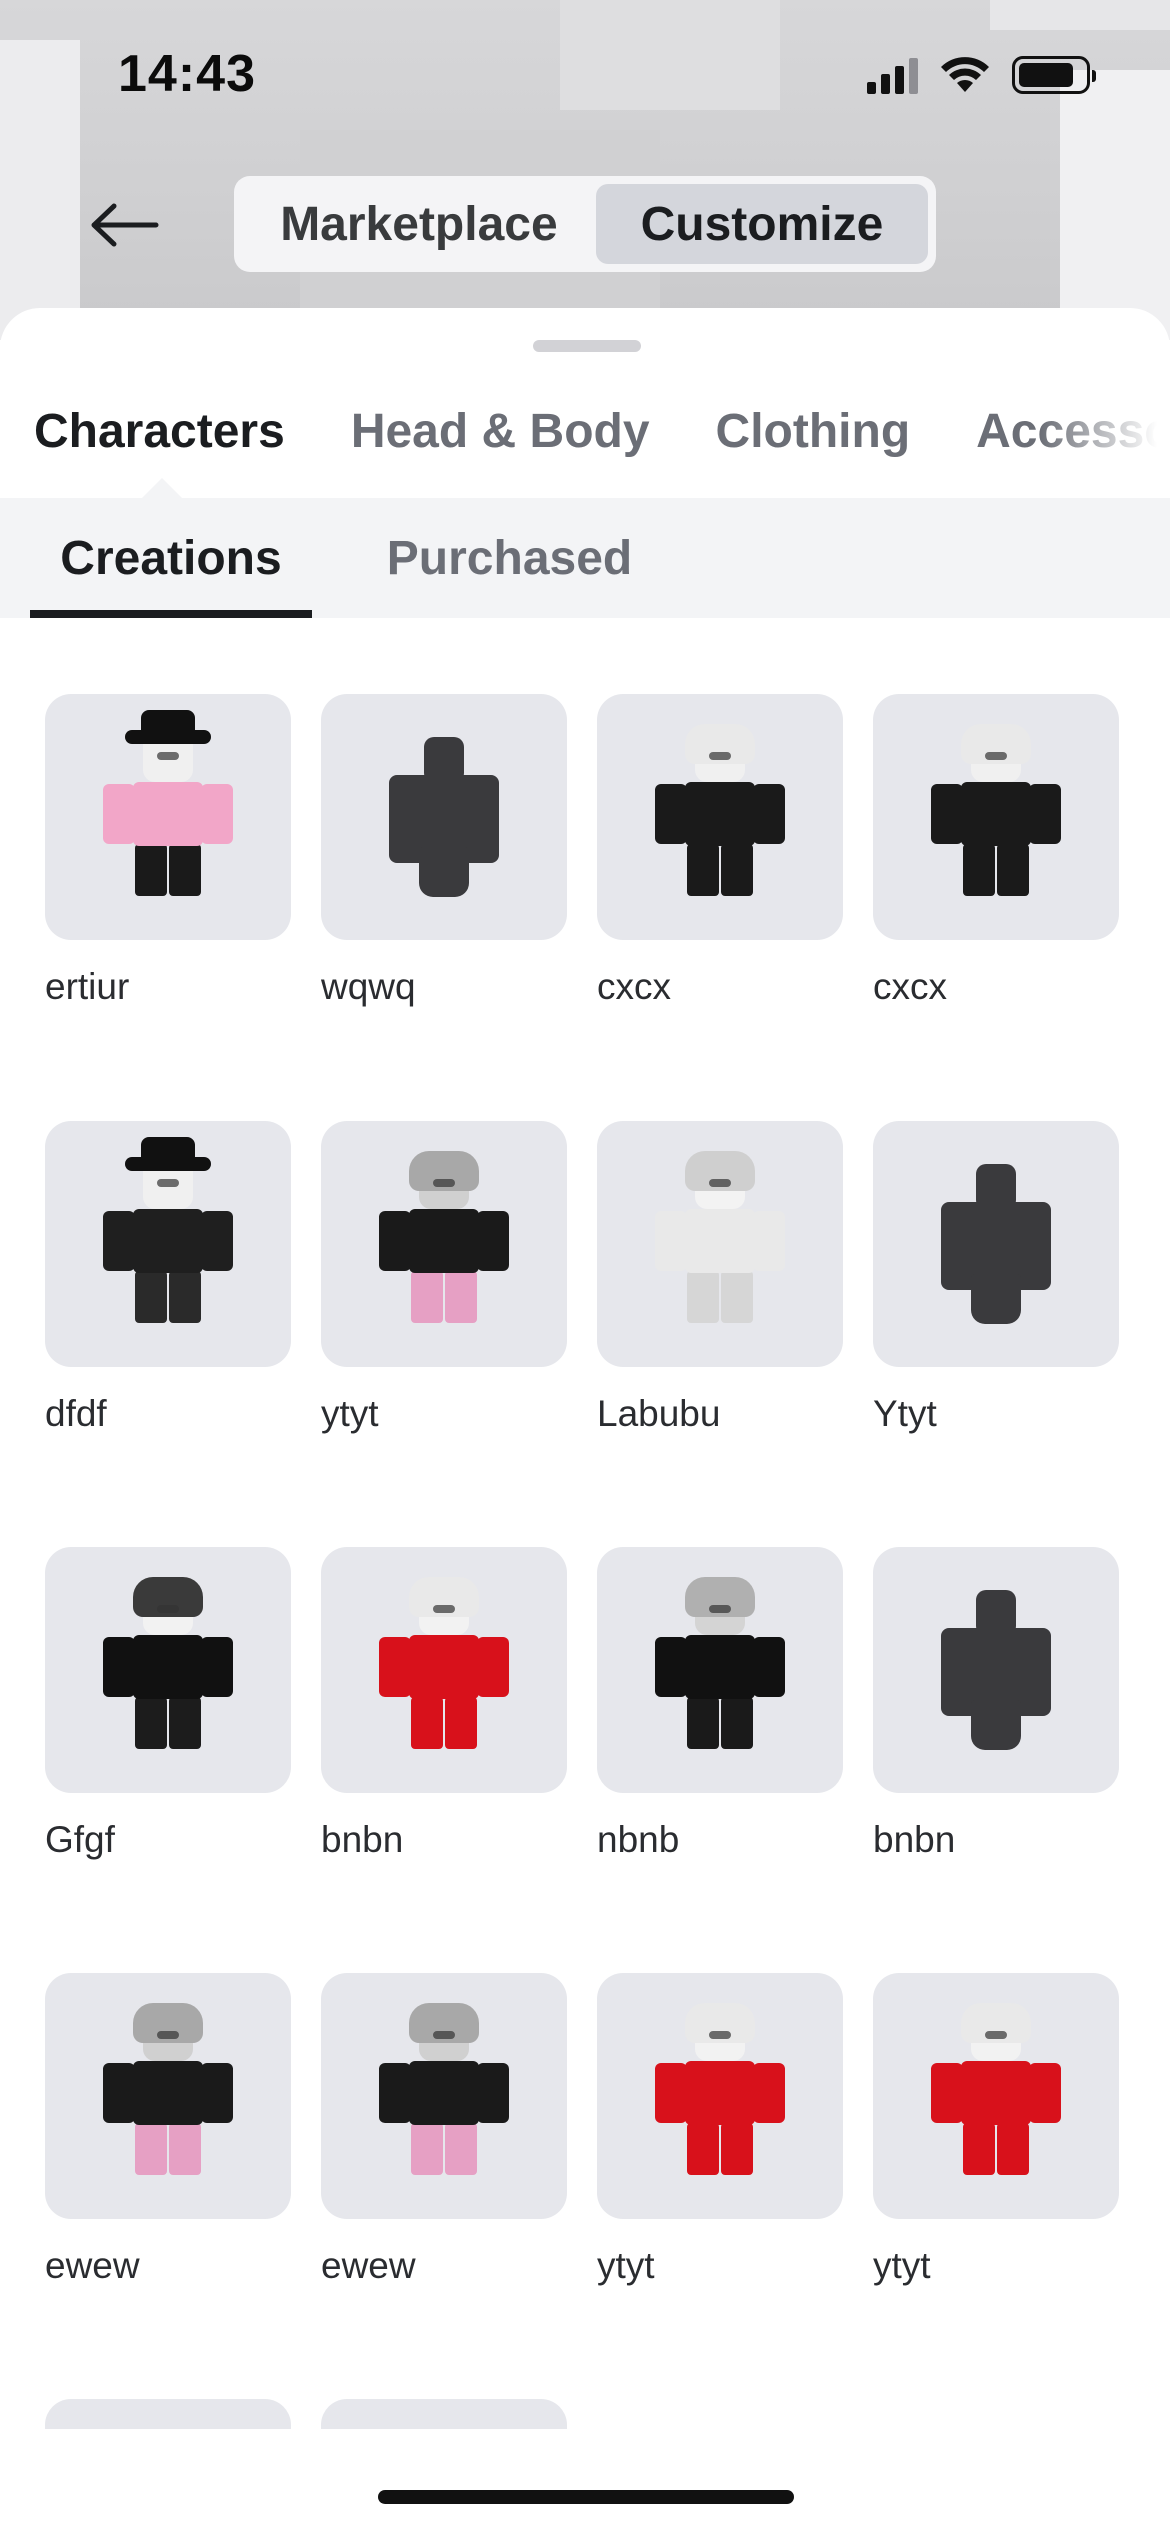 Image resolution: width=1170 pixels, height=2532 pixels. I want to click on segment-marketplace: Marketplace, so click(419, 224).